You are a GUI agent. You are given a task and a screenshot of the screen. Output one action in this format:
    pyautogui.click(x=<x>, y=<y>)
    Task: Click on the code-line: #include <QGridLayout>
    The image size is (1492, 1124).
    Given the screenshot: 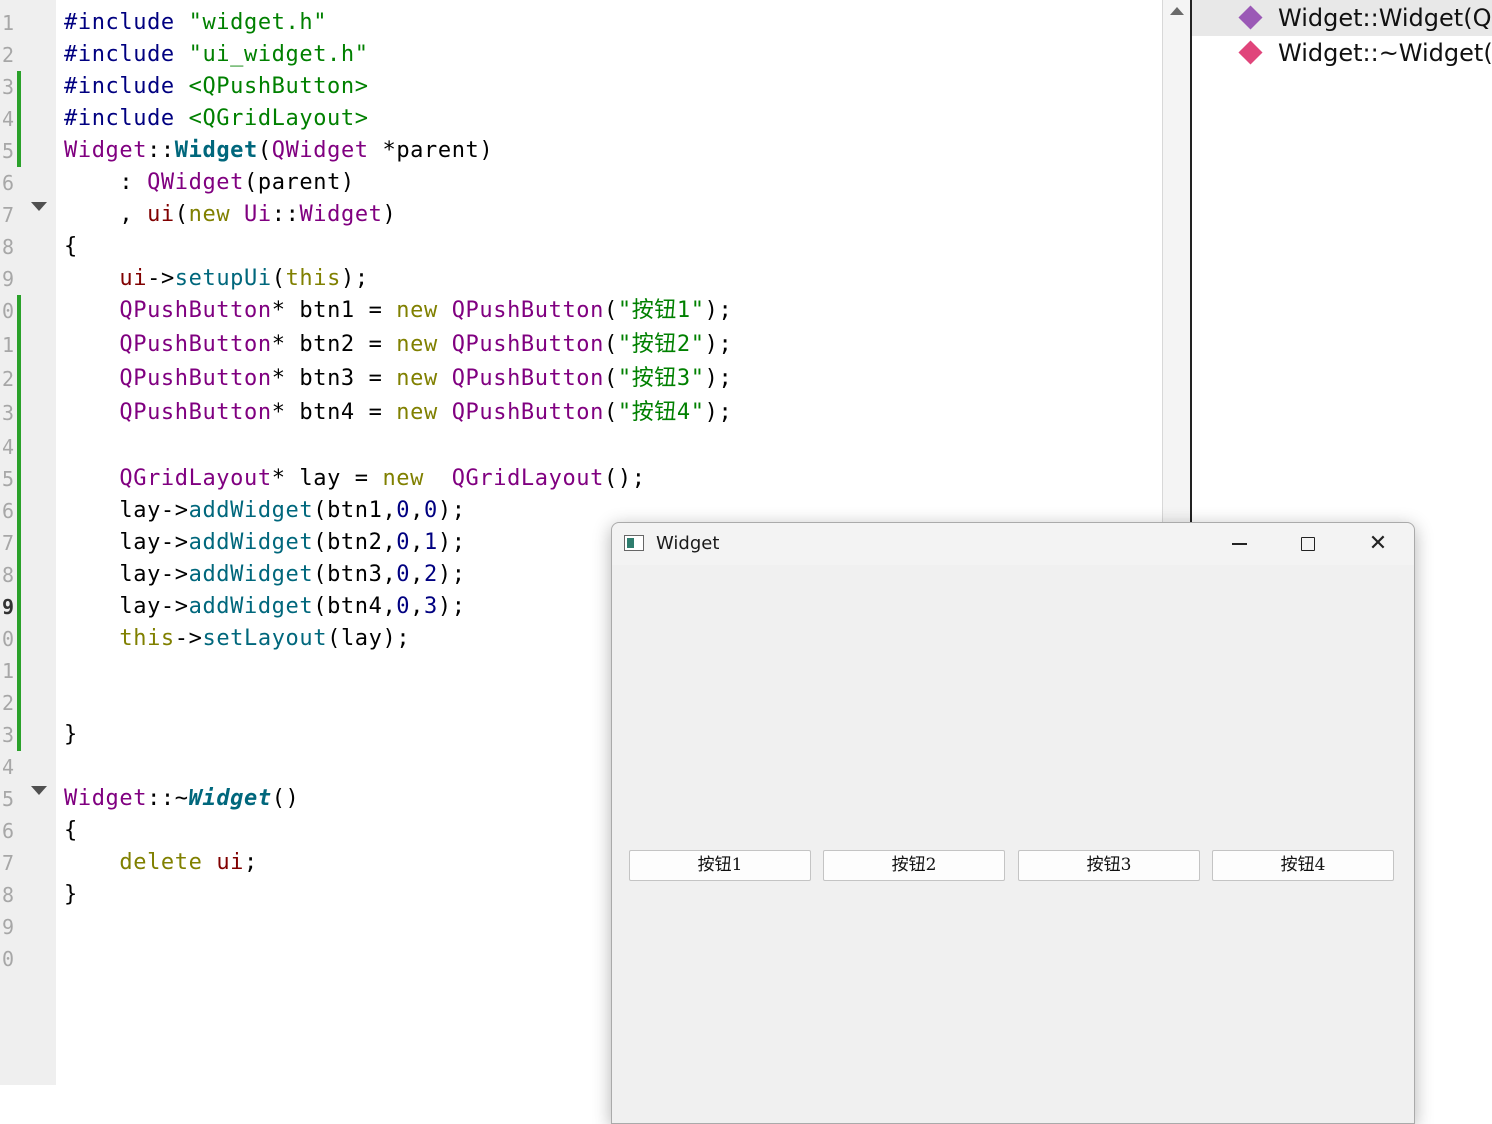 What is the action you would take?
    pyautogui.click(x=216, y=119)
    